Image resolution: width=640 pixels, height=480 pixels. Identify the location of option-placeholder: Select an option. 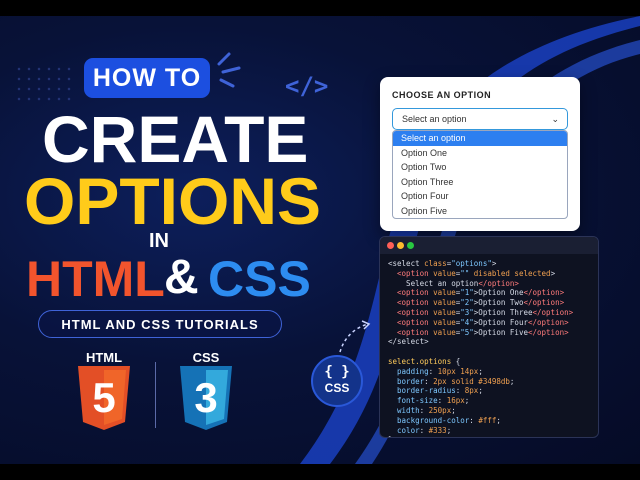
(480, 138).